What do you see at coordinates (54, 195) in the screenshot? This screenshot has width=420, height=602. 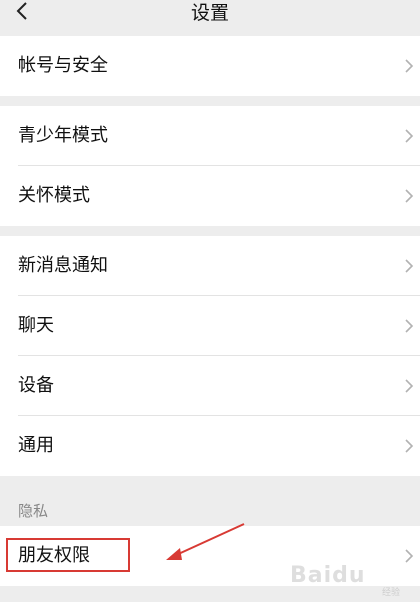 I see `settings-item-label: 关怀模式` at bounding box center [54, 195].